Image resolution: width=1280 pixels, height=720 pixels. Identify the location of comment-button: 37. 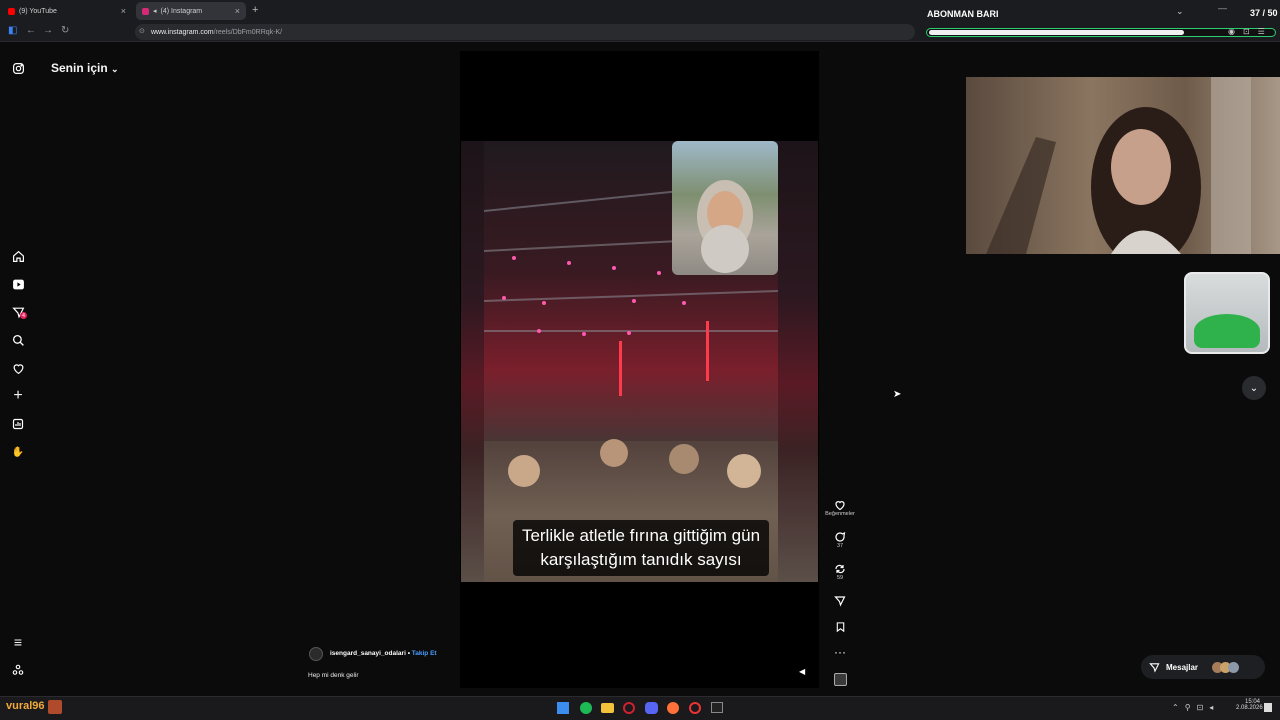
(840, 540).